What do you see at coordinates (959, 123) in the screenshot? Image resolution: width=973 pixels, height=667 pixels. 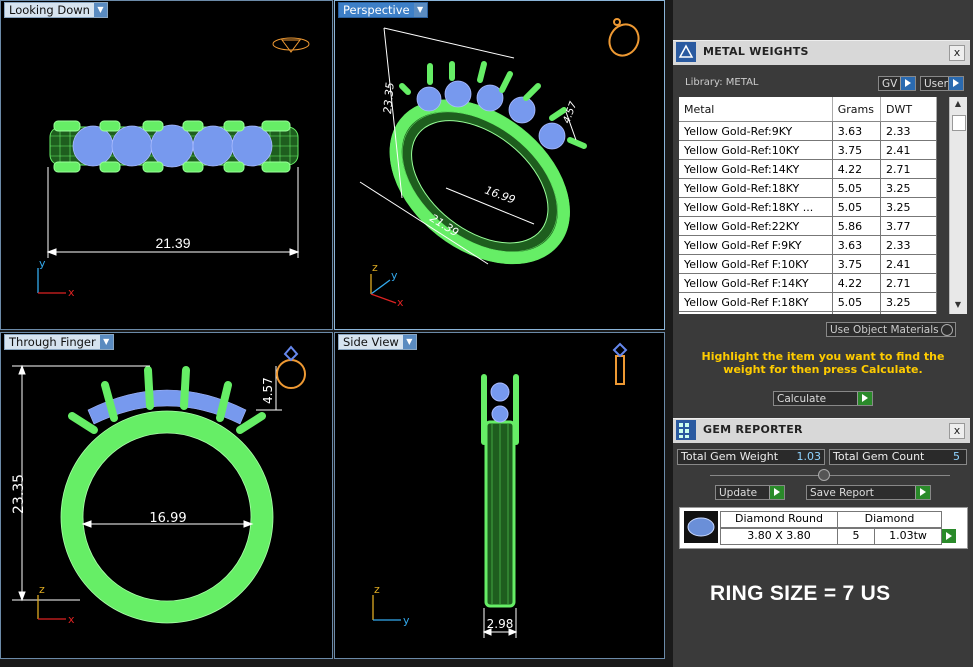 I see `scroll-thumb` at bounding box center [959, 123].